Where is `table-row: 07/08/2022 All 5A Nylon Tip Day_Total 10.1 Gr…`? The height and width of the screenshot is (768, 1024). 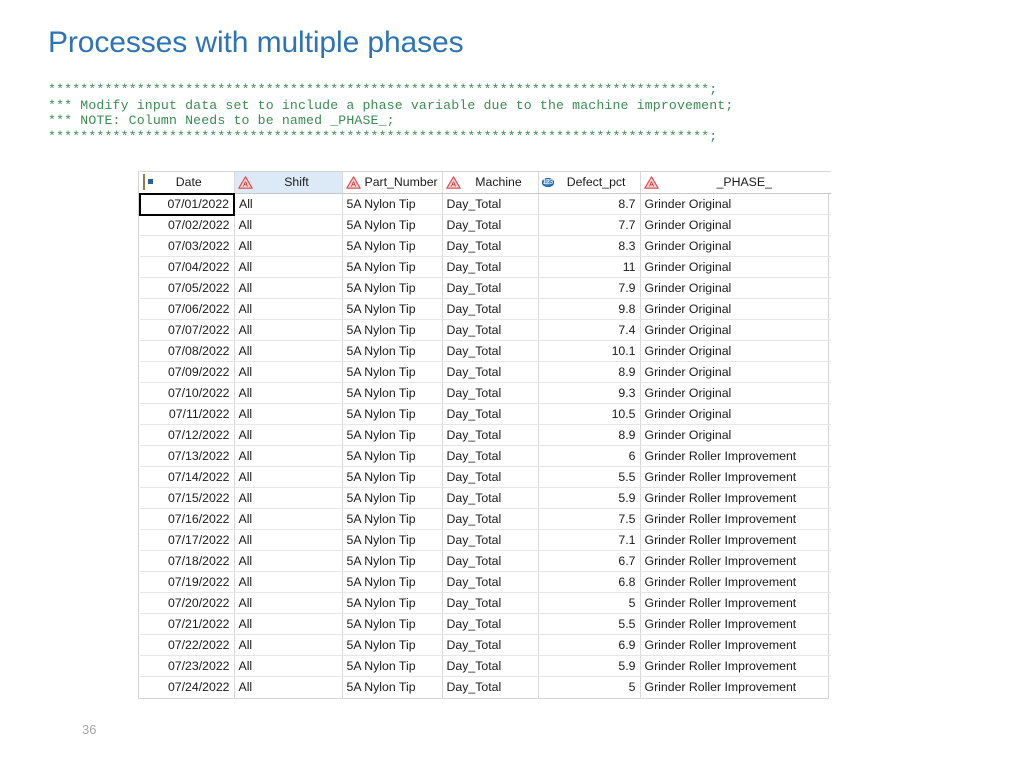
table-row: 07/08/2022 All 5A Nylon Tip Day_Total 10.1 Gr… is located at coordinates (485, 351).